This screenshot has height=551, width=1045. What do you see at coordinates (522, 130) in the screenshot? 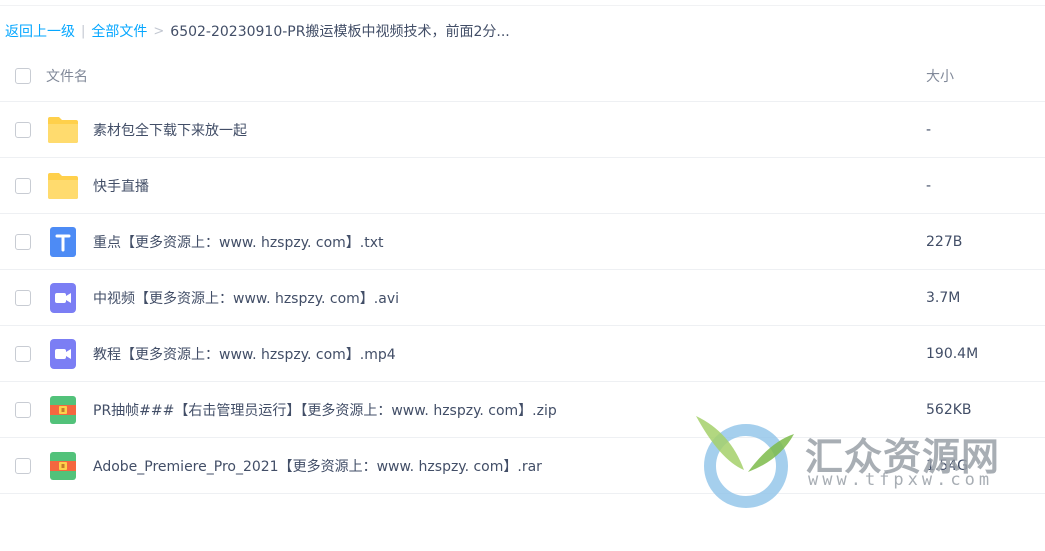
I see `table-row: 素材包全下载下来放一起 -` at bounding box center [522, 130].